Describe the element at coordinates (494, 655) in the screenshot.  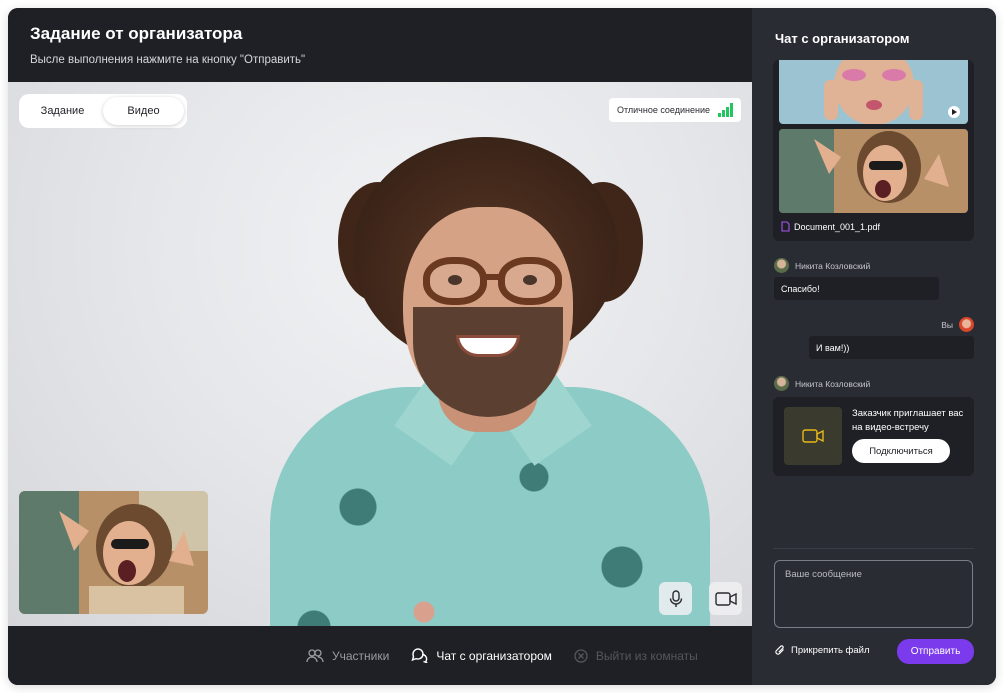
I see `chat-label: Чат с организатором` at that location.